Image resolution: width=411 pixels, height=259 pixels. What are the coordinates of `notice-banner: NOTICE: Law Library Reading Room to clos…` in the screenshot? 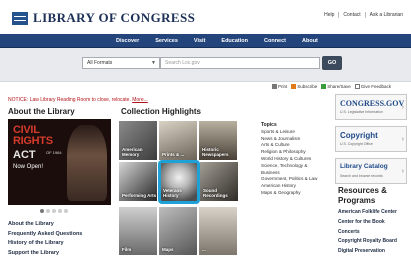 It's located at (78, 100).